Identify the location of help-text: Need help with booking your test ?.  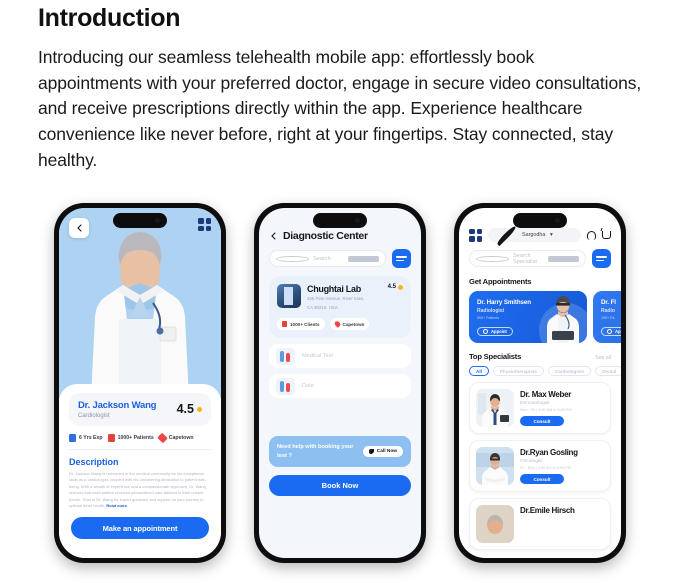
(315, 451).